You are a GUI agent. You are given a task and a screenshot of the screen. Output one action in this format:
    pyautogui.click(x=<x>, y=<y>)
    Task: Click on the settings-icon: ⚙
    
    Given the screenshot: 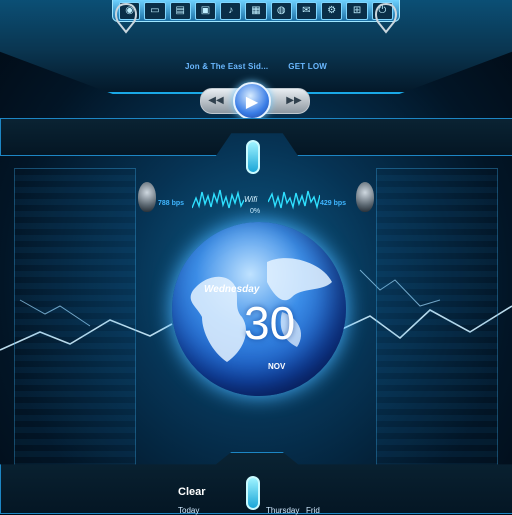 What is the action you would take?
    pyautogui.click(x=332, y=11)
    